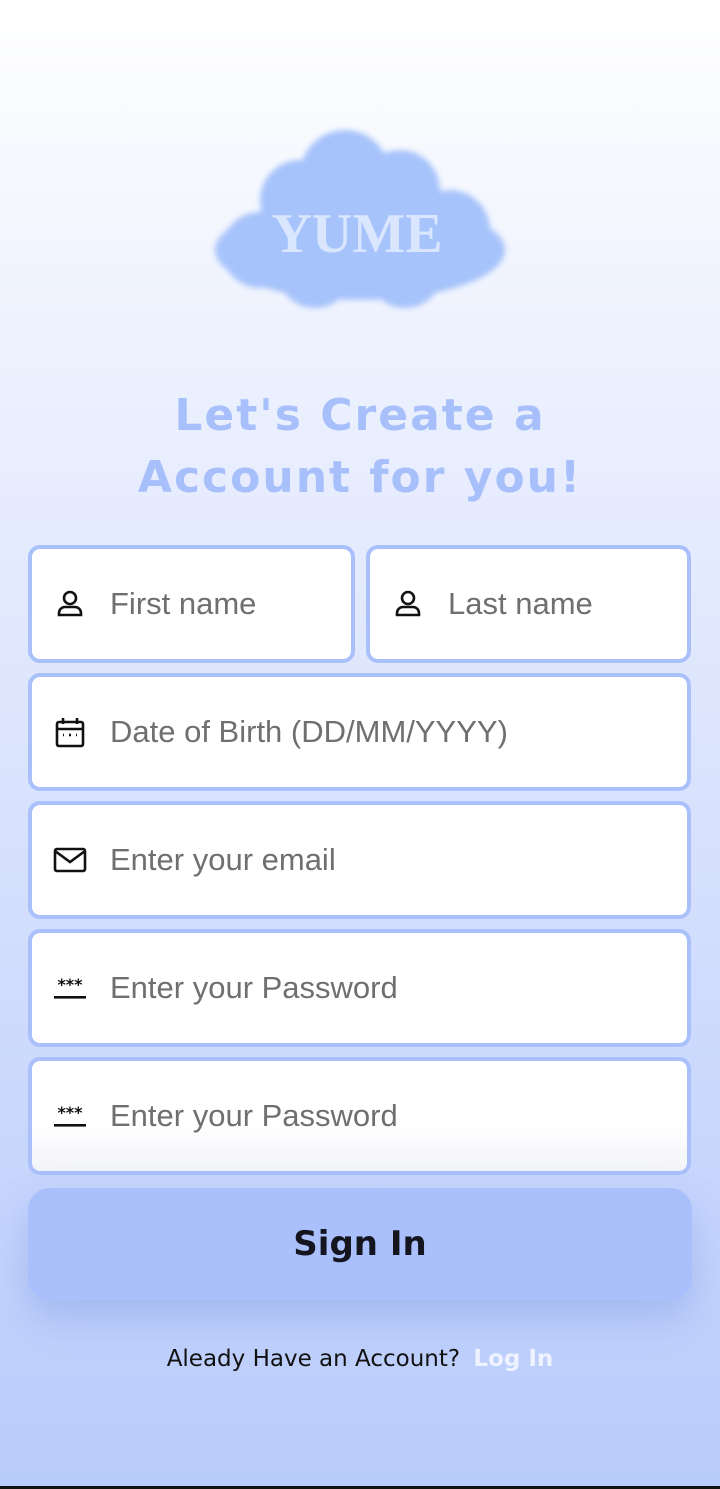  I want to click on mail-icon, so click(70, 860).